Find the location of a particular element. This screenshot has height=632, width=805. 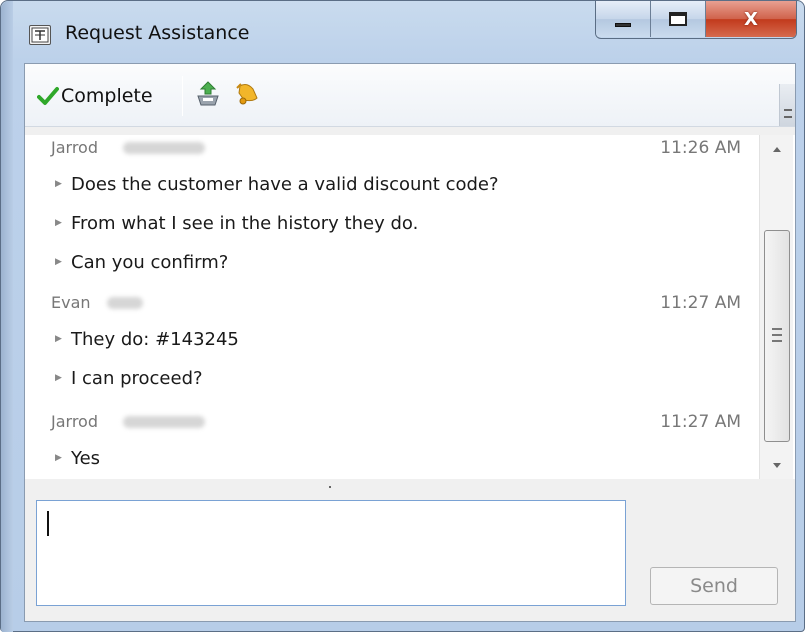

export-icon is located at coordinates (208, 94).